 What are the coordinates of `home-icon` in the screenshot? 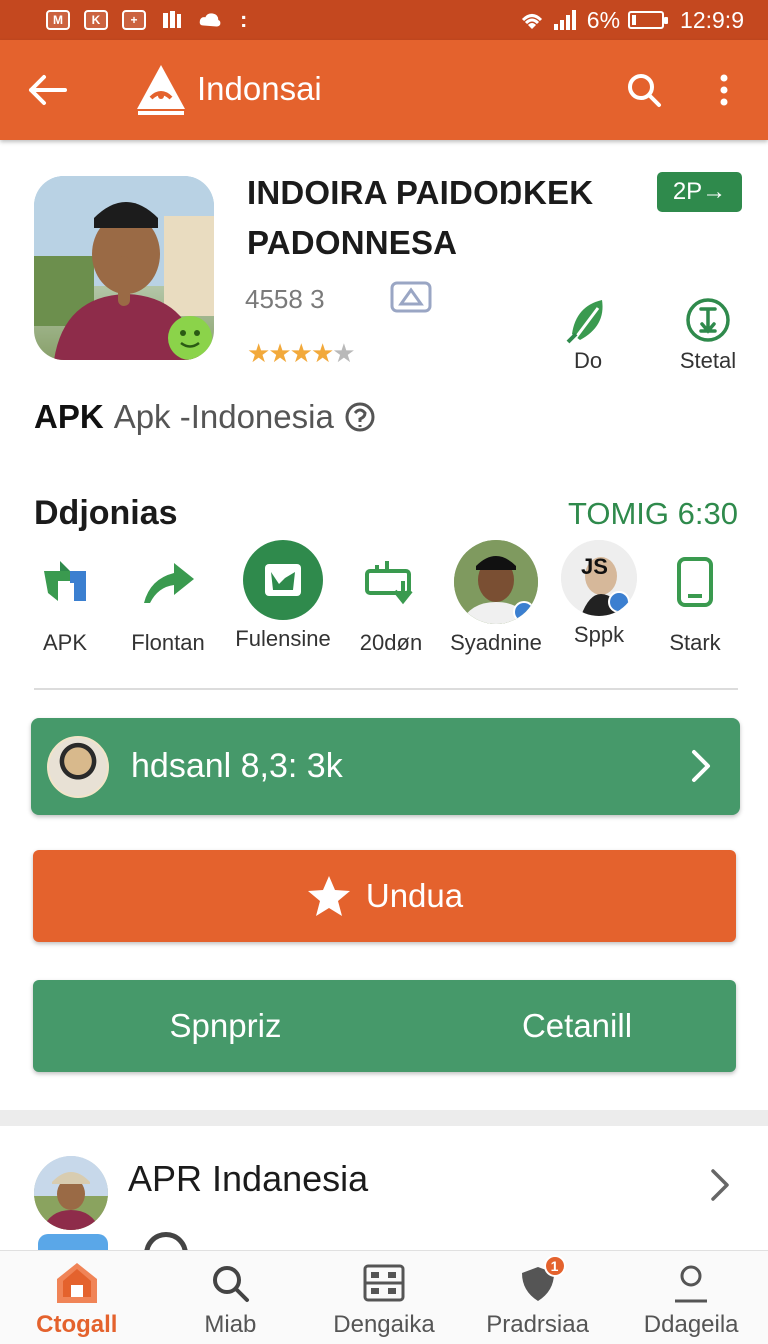 It's located at (77, 1283).